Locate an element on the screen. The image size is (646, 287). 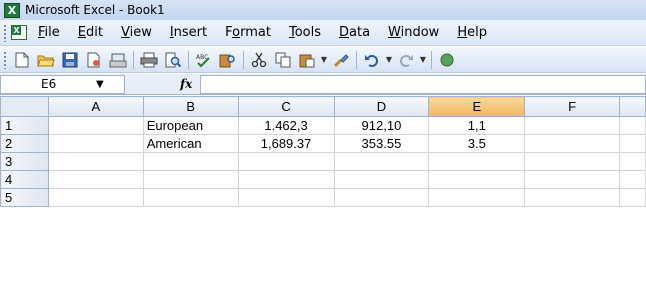
column-header-d: D is located at coordinates (381, 106).